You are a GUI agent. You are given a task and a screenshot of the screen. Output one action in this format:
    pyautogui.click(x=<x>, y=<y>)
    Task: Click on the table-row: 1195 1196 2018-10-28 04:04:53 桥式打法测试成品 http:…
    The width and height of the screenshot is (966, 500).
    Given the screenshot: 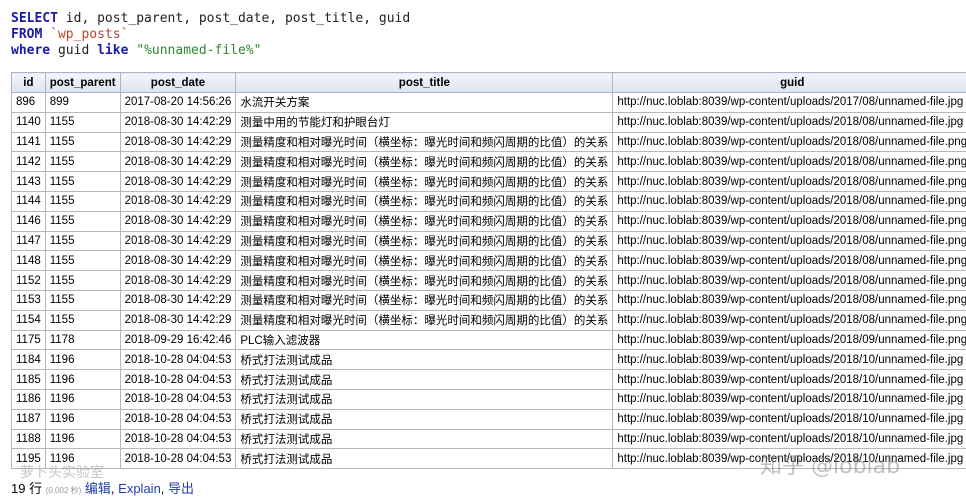 What is the action you would take?
    pyautogui.click(x=488, y=459)
    